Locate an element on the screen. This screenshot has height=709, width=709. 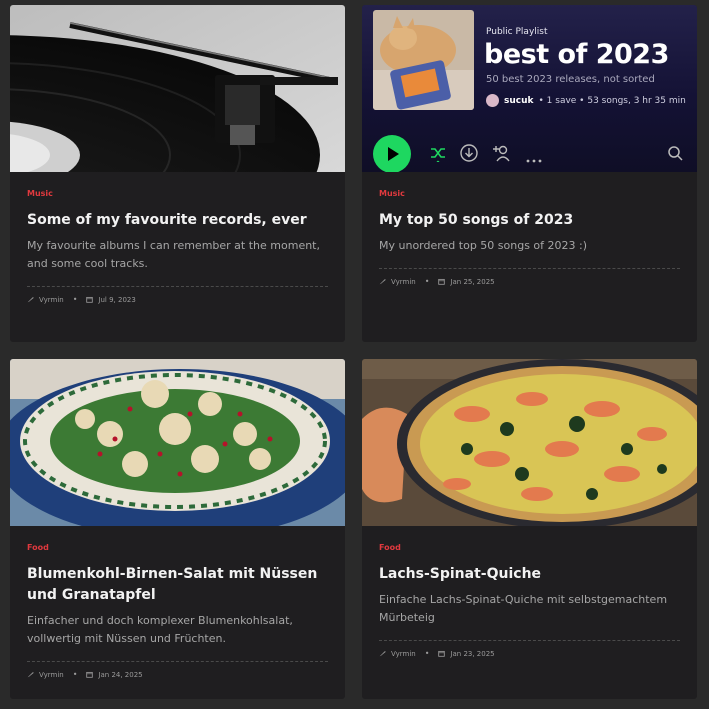
post-title: Lachs-Spinat-Quiche is located at coordinates (529, 574).